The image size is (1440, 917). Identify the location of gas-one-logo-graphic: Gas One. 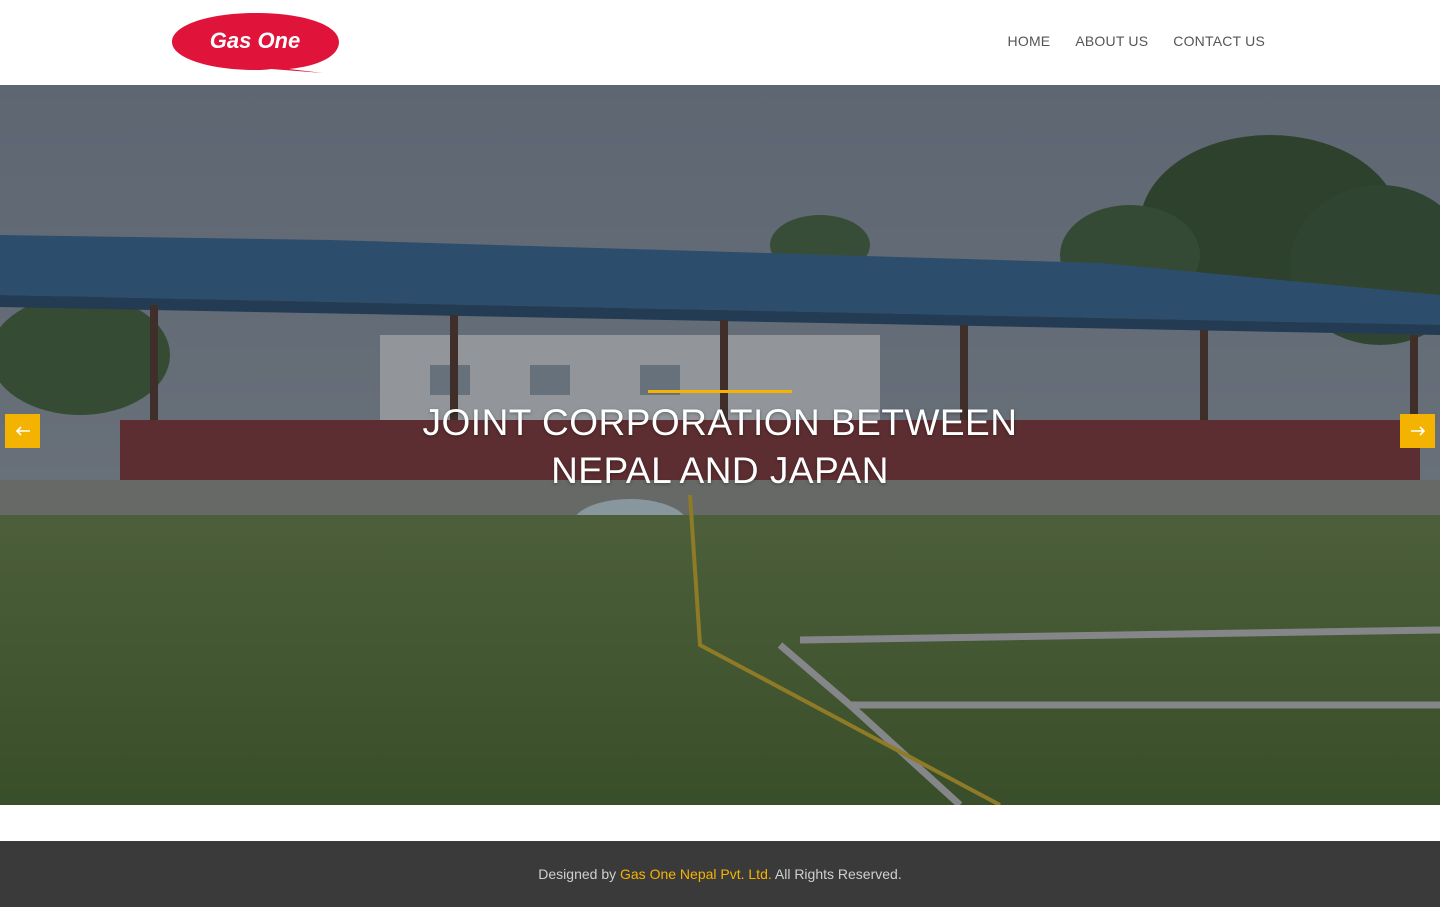
(255, 43).